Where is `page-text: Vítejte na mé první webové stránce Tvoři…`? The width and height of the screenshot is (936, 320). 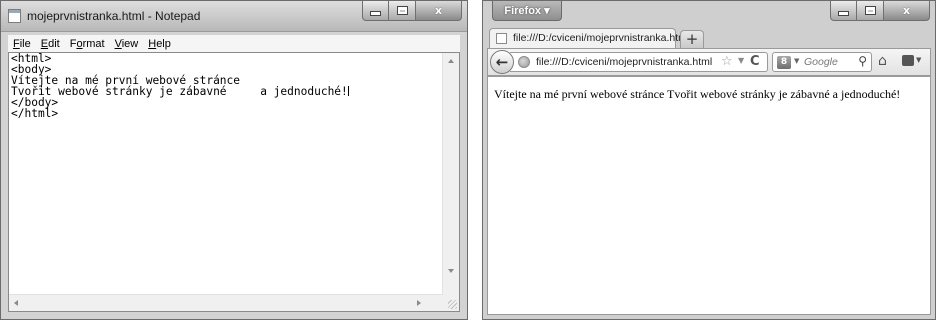
page-text: Vítejte na mé první webové stránce Tvoři… is located at coordinates (697, 94).